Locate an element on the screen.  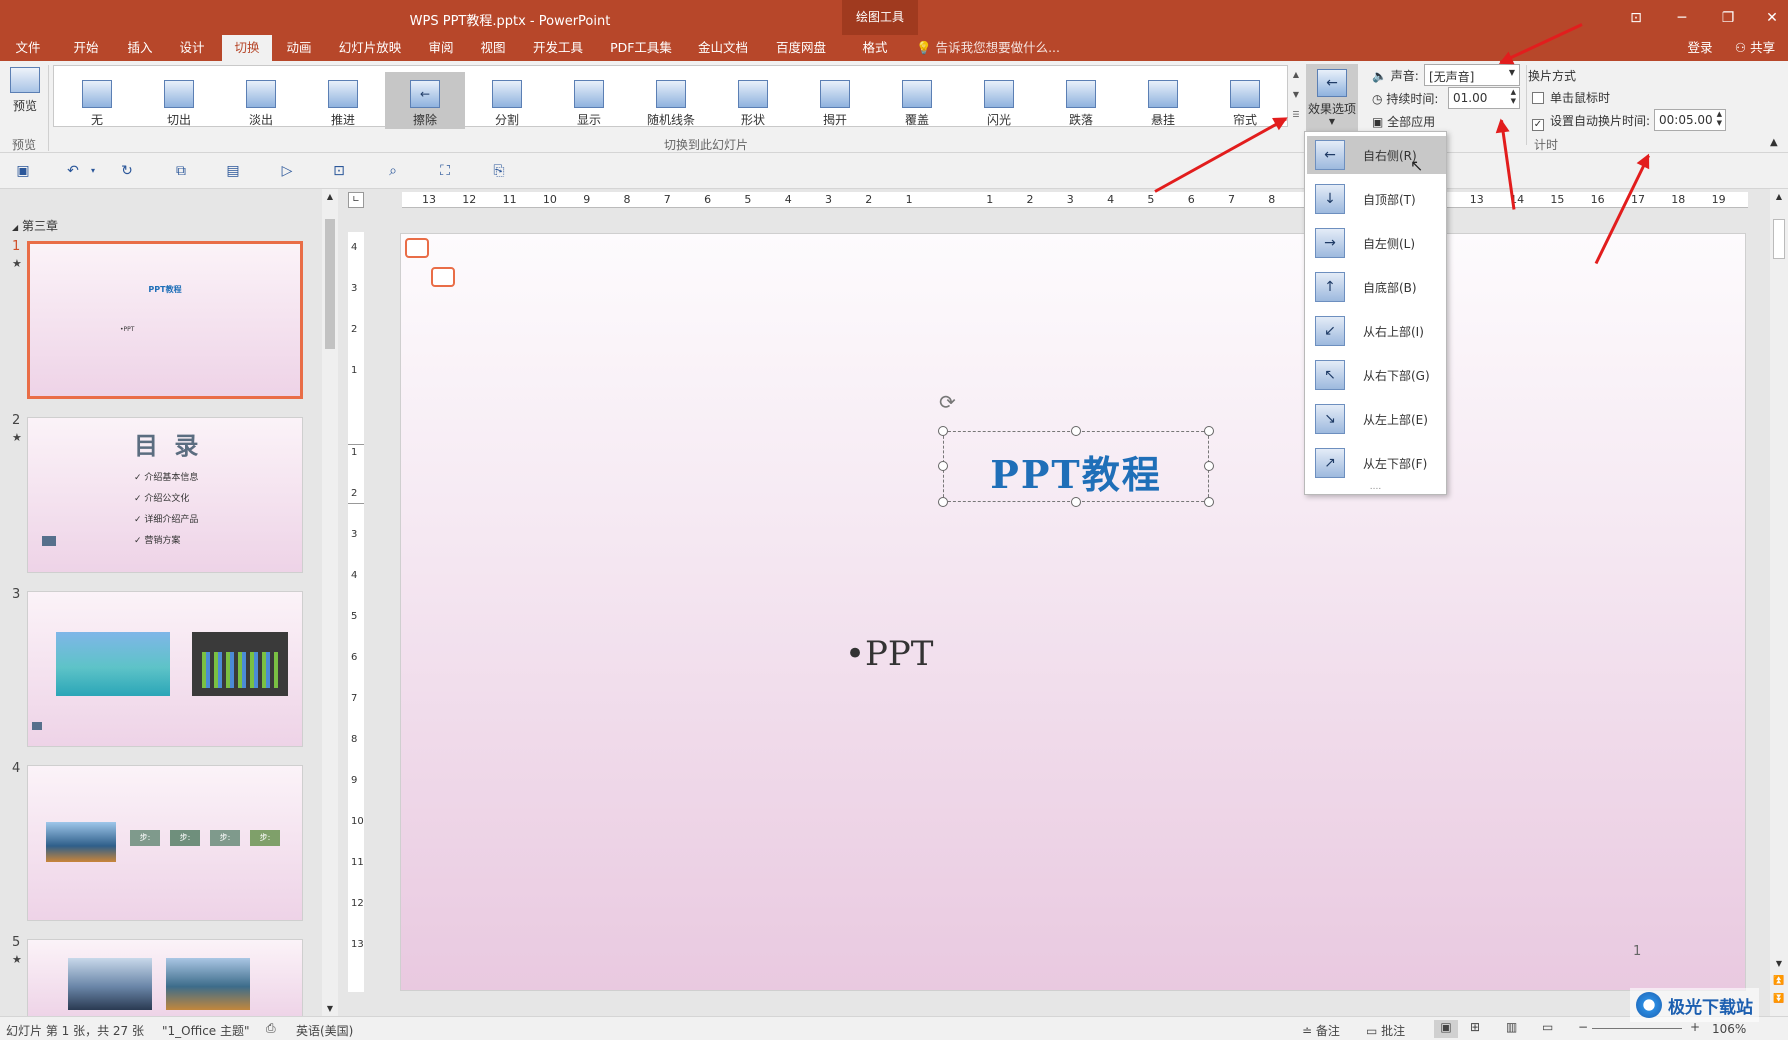
rotate-handle-icon: ⟳ is located at coordinates (947, 402).